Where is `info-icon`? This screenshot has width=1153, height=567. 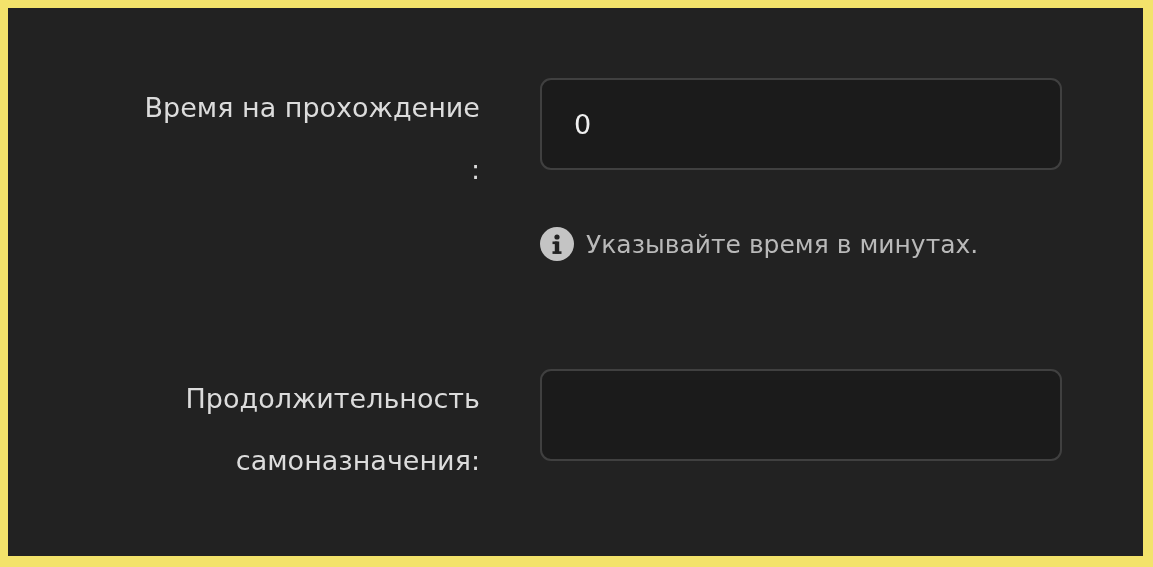
info-icon is located at coordinates (557, 244).